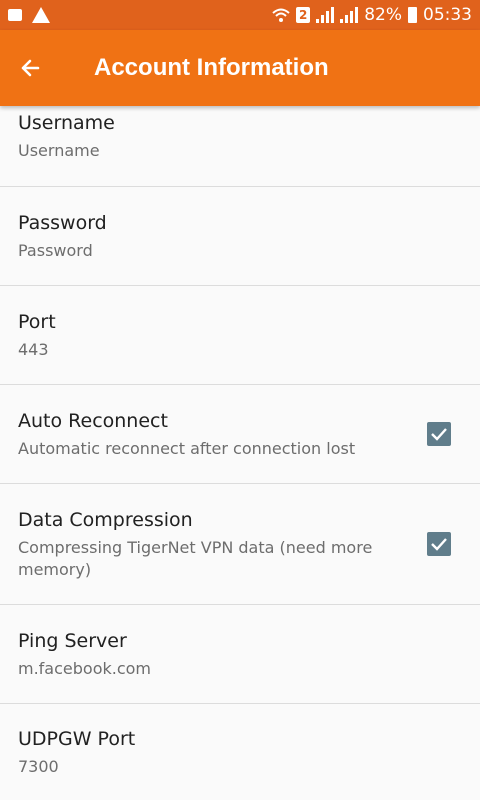 Image resolution: width=480 pixels, height=800 pixels. What do you see at coordinates (59, 150) in the screenshot?
I see `setting-value: Username` at bounding box center [59, 150].